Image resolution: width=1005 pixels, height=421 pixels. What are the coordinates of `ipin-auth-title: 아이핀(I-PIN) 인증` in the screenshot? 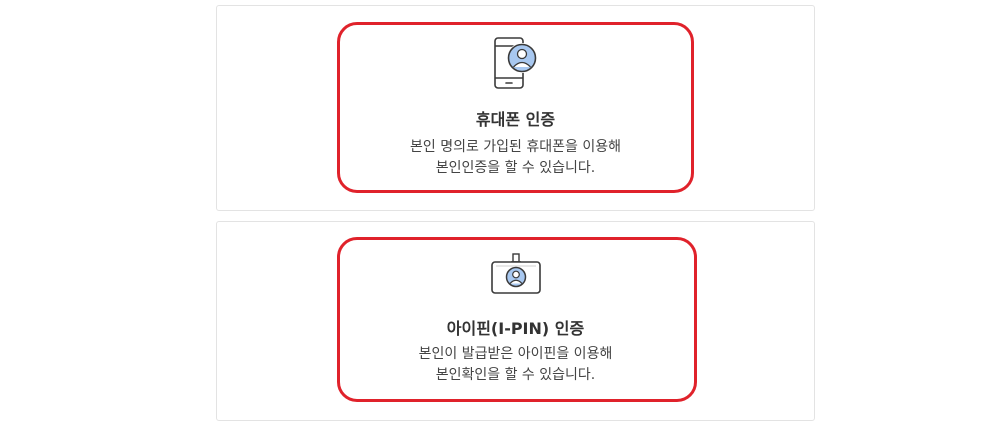 It's located at (515, 328).